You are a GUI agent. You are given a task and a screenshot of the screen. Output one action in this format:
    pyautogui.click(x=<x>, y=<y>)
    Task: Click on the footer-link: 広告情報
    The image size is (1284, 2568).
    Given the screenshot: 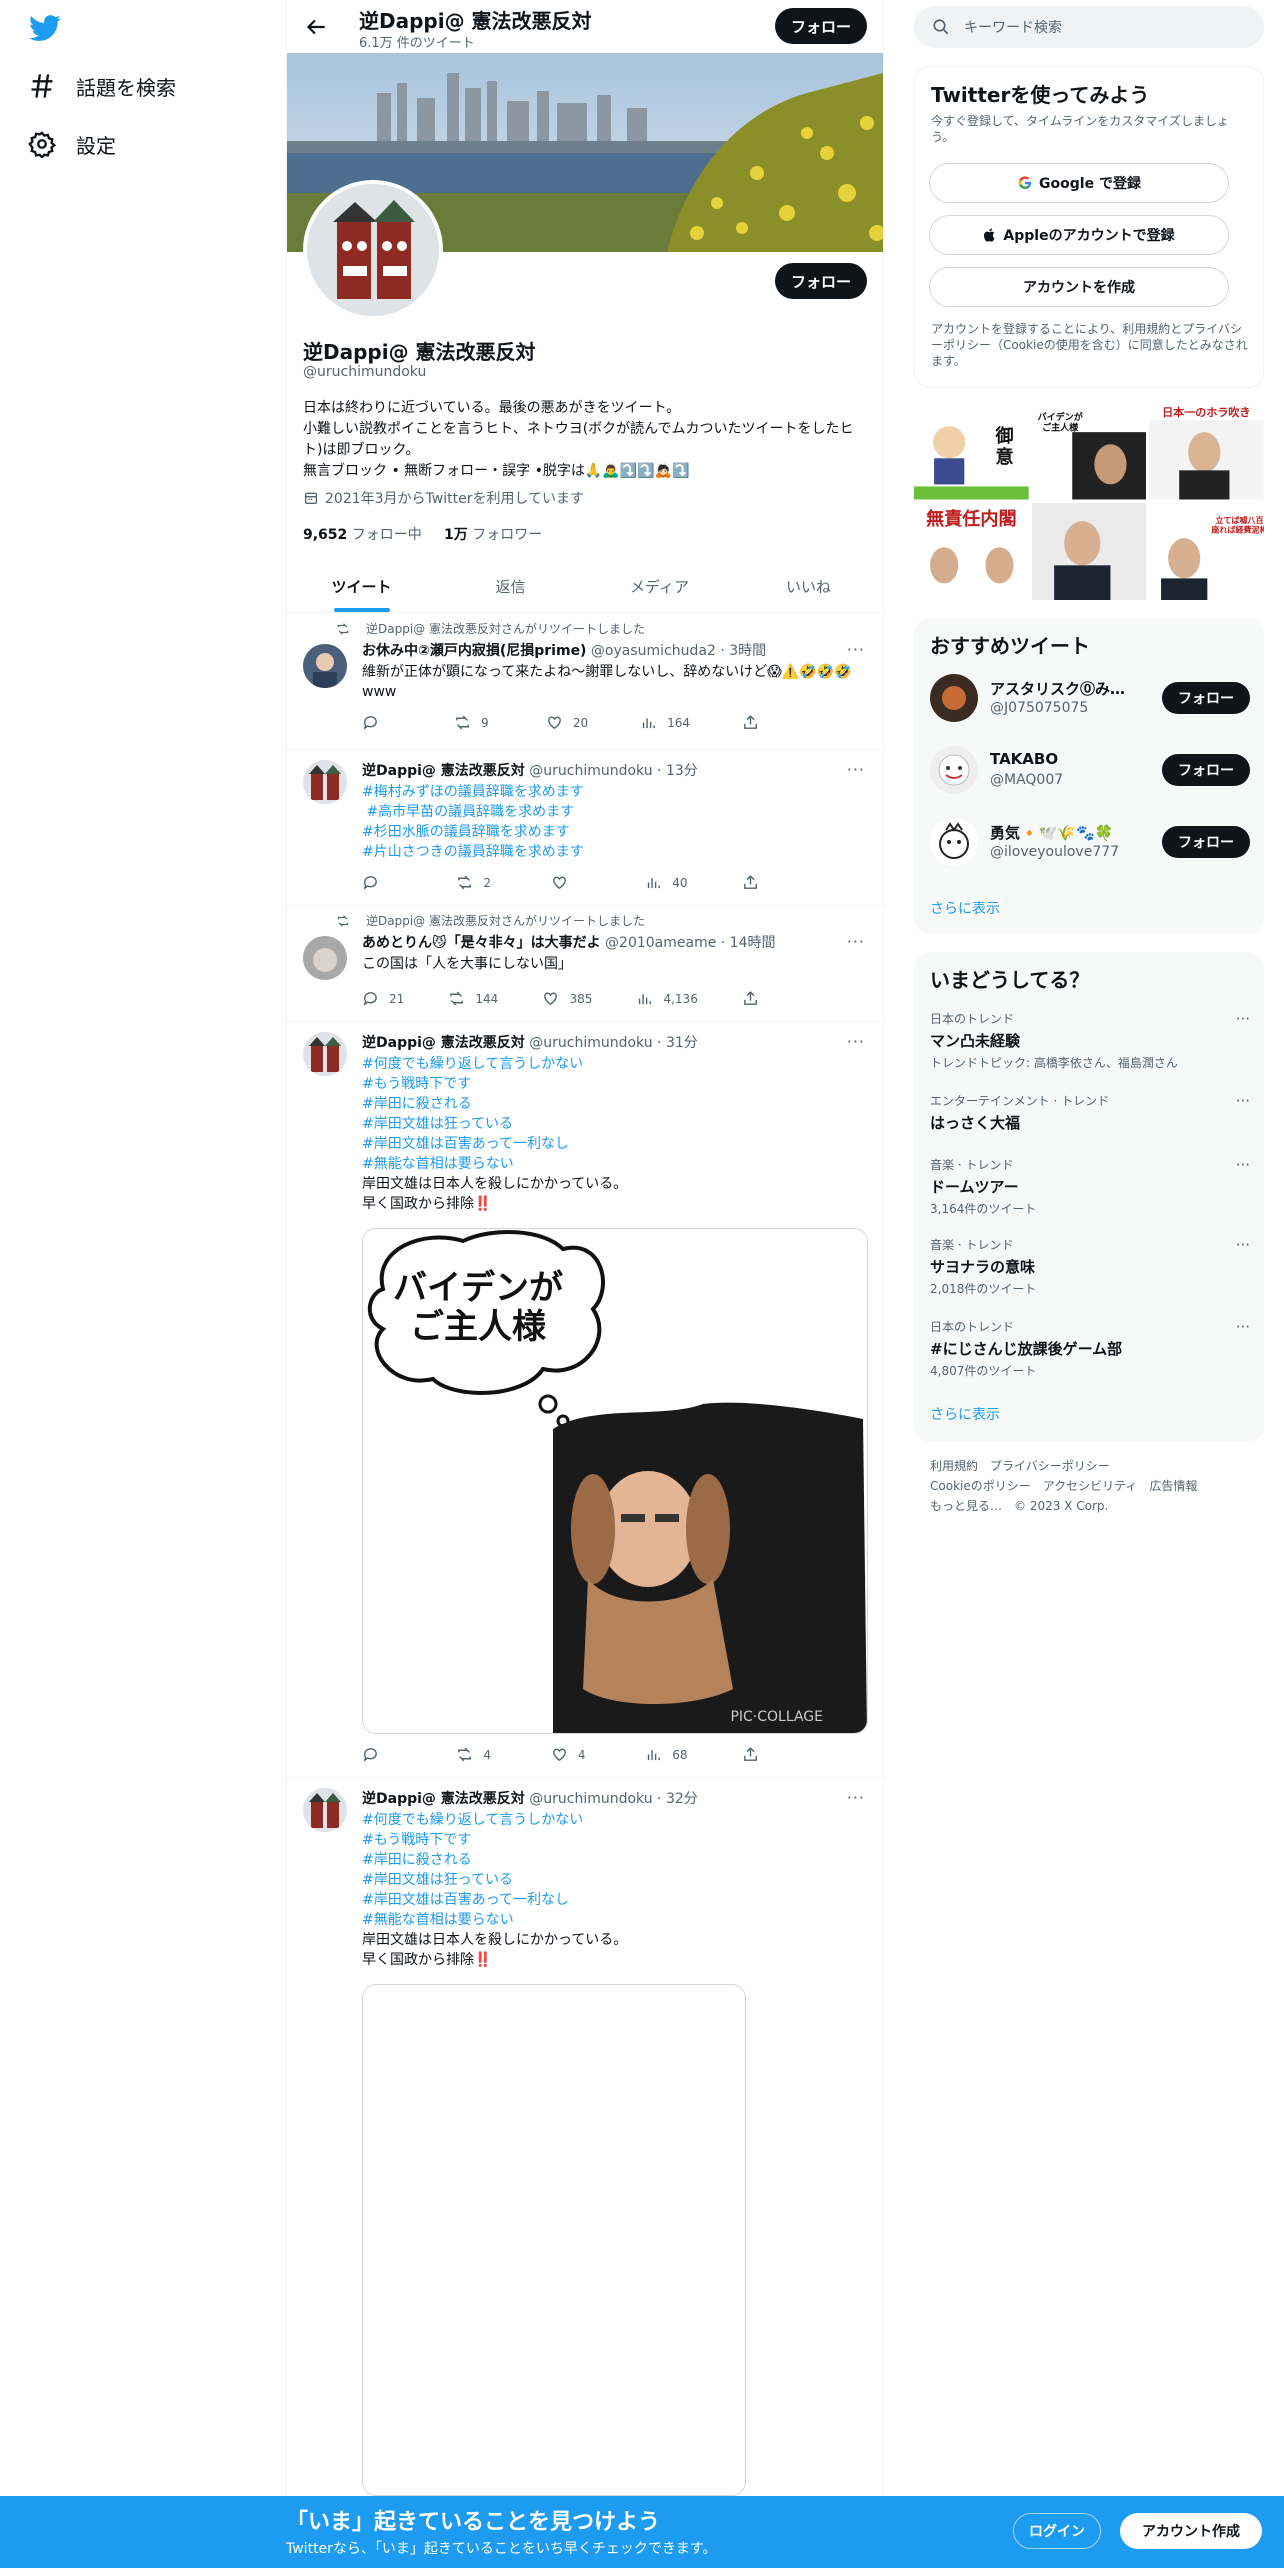 What is the action you would take?
    pyautogui.click(x=1173, y=1486)
    